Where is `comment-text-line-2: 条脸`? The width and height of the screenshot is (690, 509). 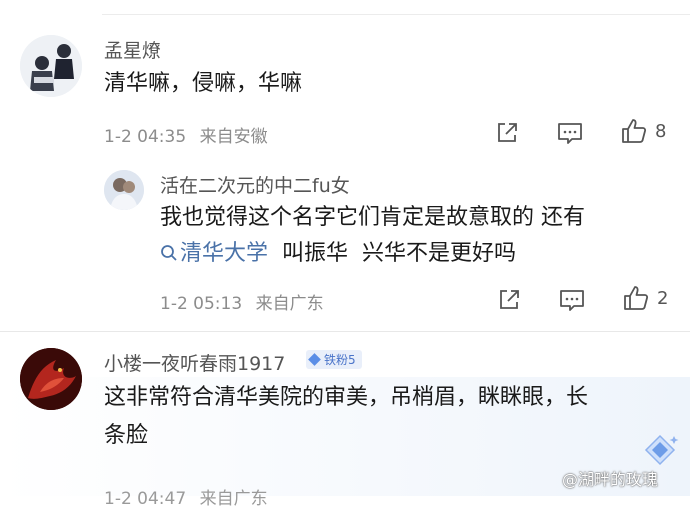
comment-text-line-2: 条脸 is located at coordinates (126, 435).